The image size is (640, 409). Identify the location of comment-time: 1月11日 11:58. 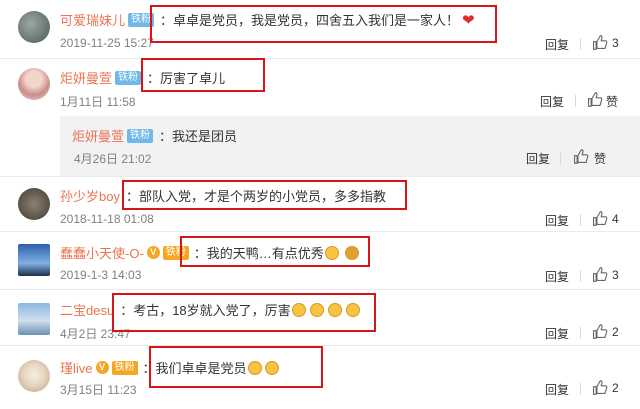
(98, 102).